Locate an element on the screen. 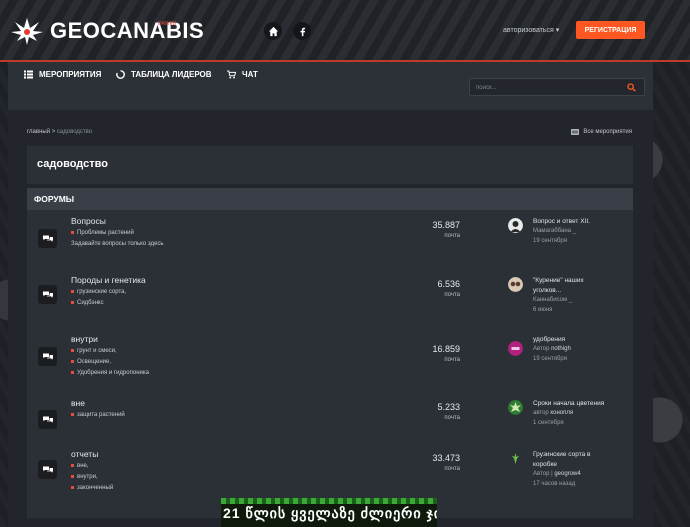 This screenshot has width=690, height=527. last-post-meta-text: автор is located at coordinates (542, 413).